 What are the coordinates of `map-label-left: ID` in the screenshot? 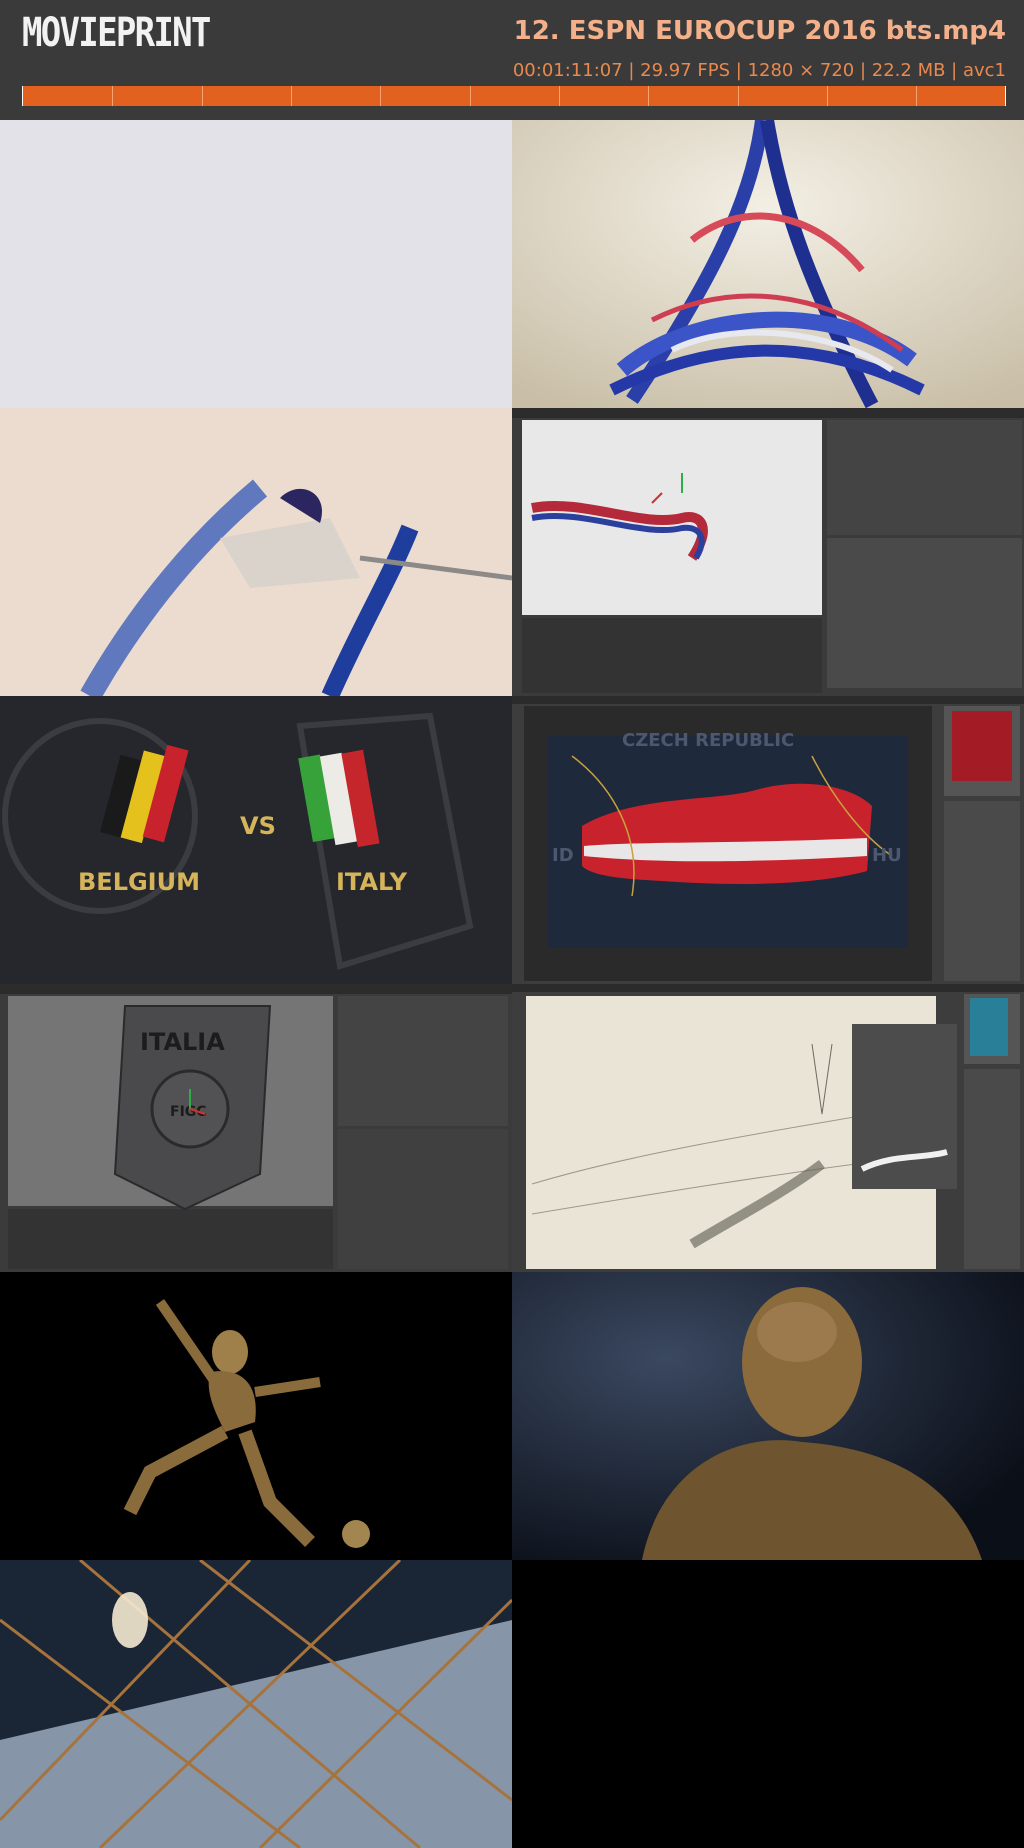 It's located at (563, 855).